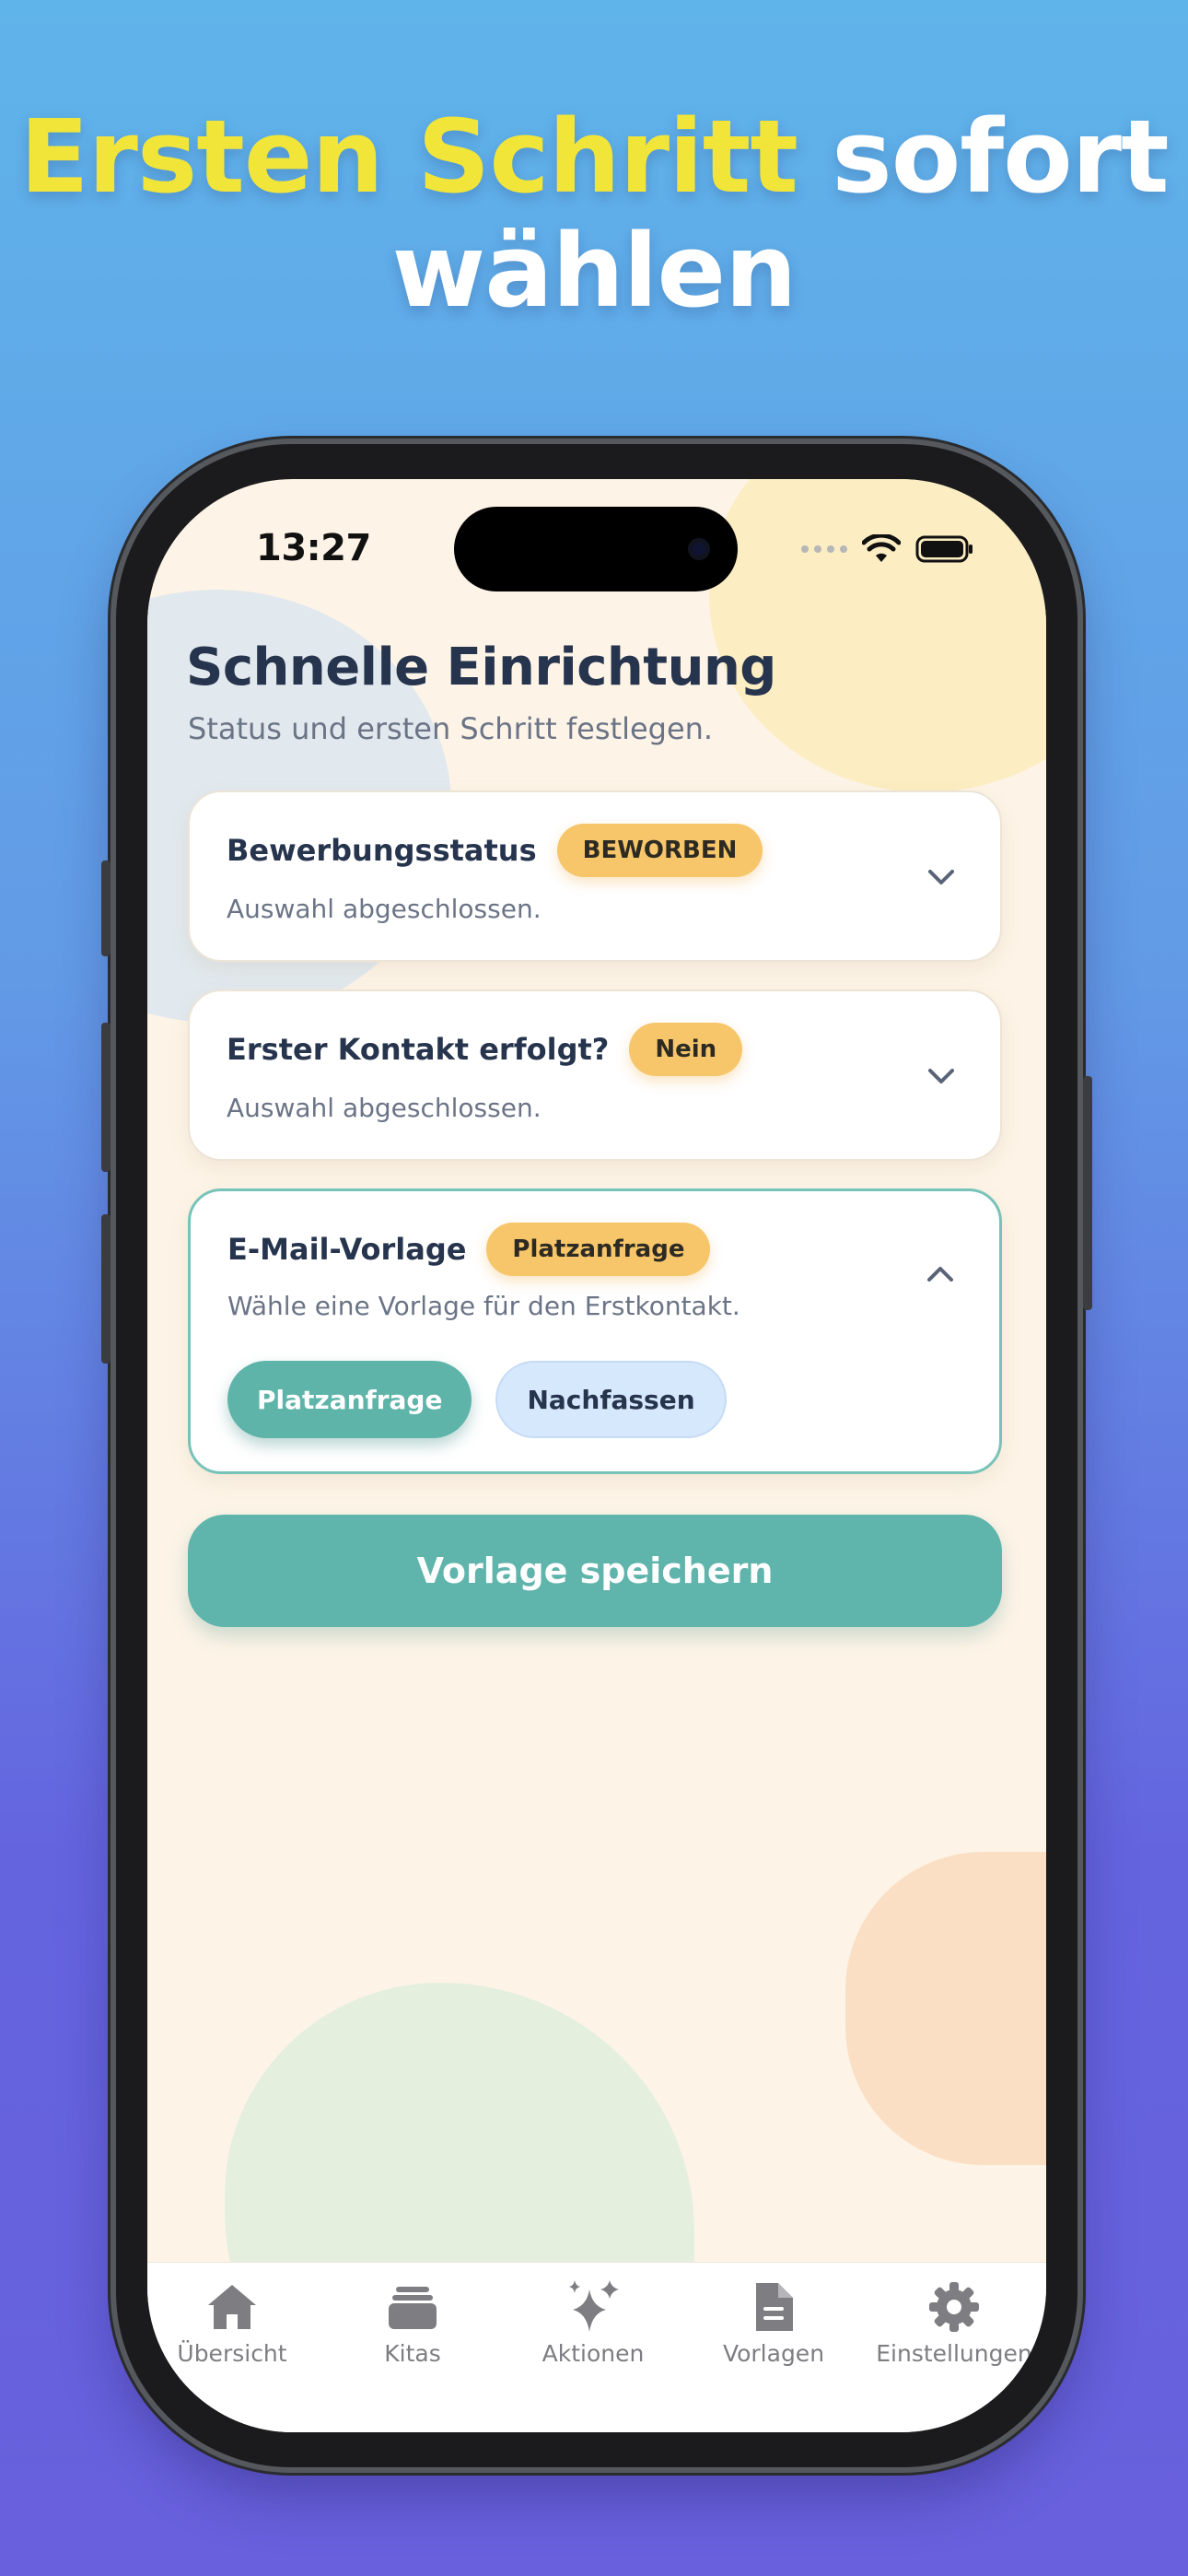  I want to click on save-template-button: Vorlage speichern, so click(595, 1571).